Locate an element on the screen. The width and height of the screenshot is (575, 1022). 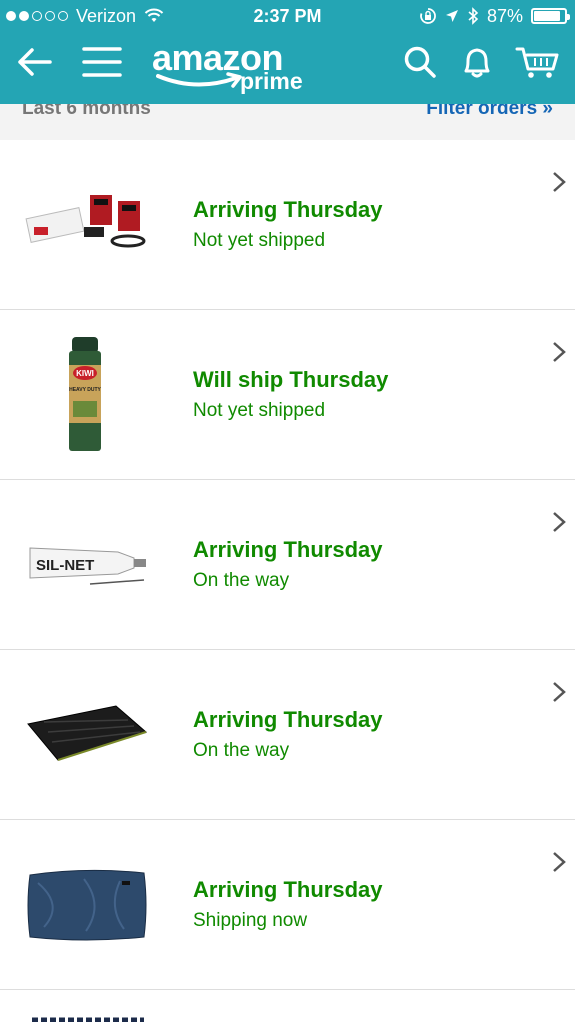
search-icon is located at coordinates (420, 62).